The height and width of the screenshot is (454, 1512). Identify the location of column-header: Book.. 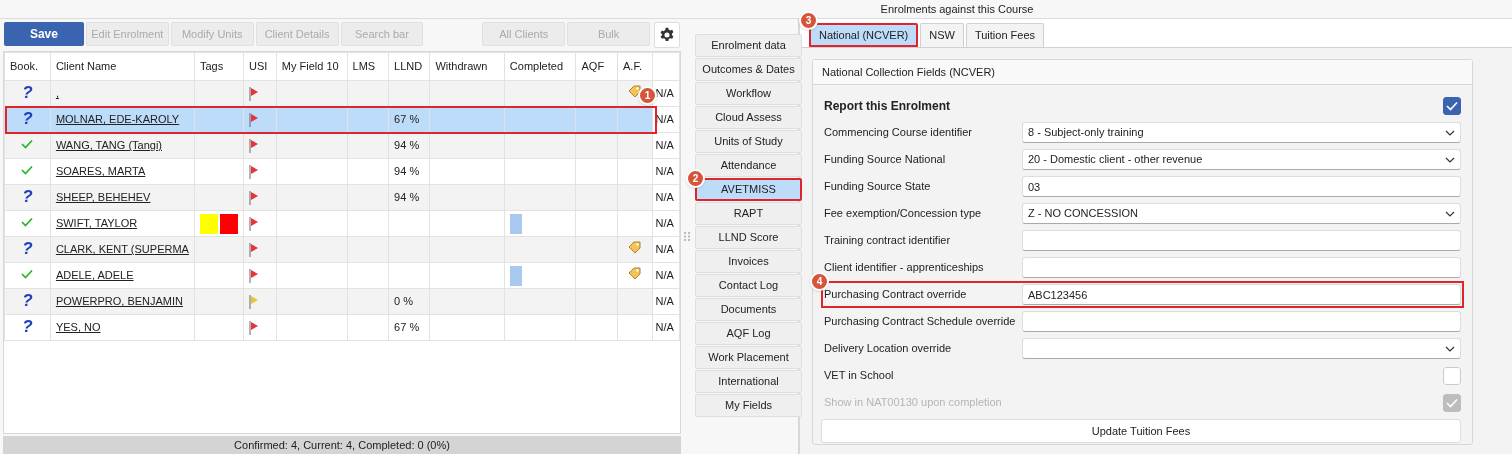
(27, 66).